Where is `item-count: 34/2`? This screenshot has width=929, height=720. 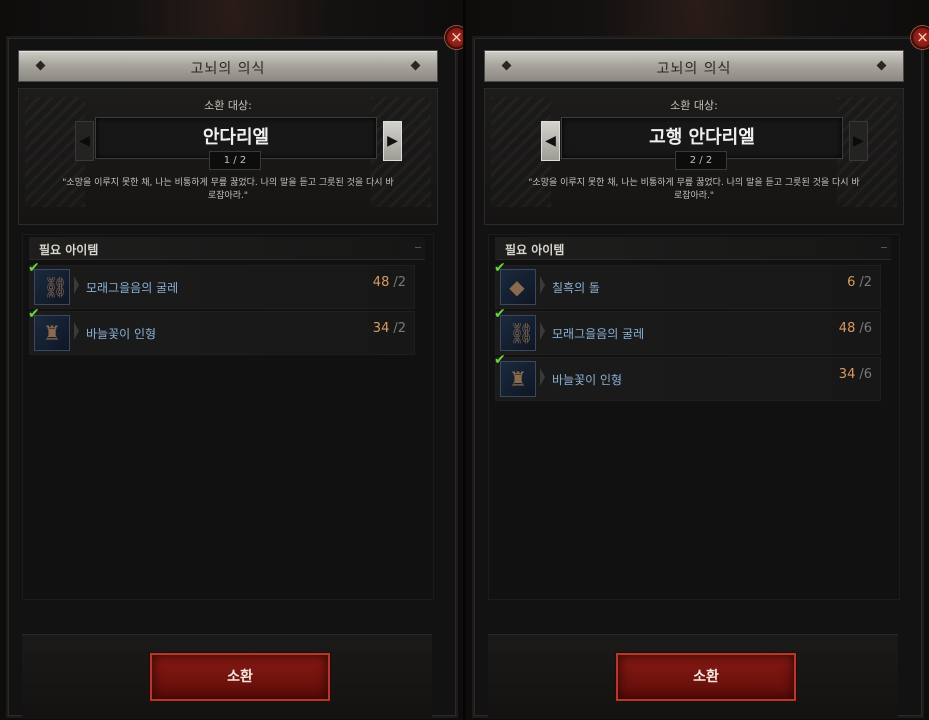
item-count: 34/2 is located at coordinates (389, 328).